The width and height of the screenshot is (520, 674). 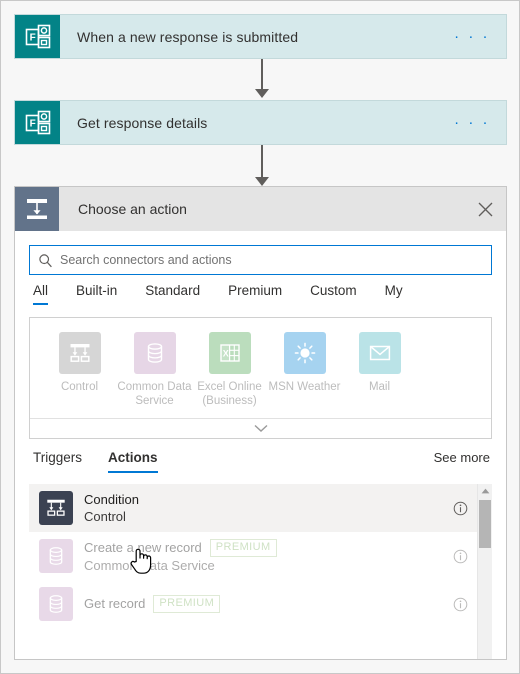 I want to click on tab-my: My, so click(x=394, y=294).